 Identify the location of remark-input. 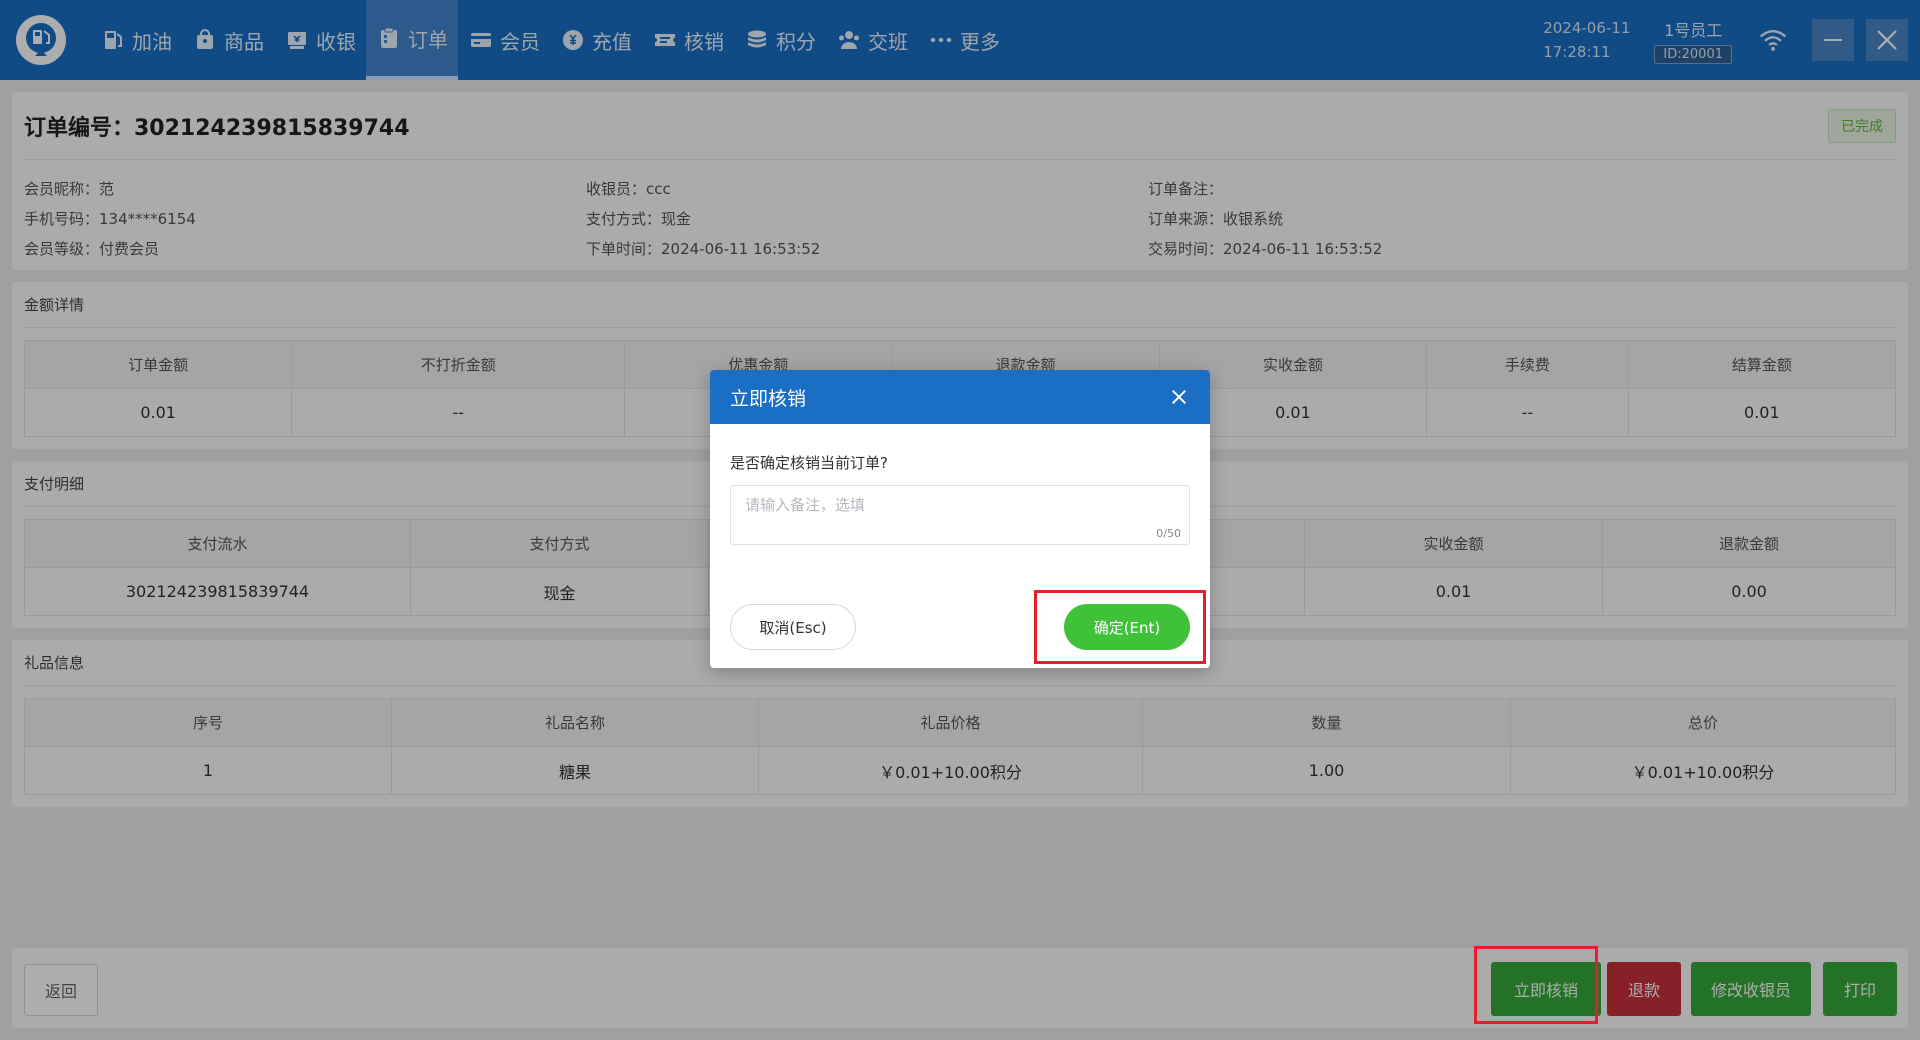
(960, 515).